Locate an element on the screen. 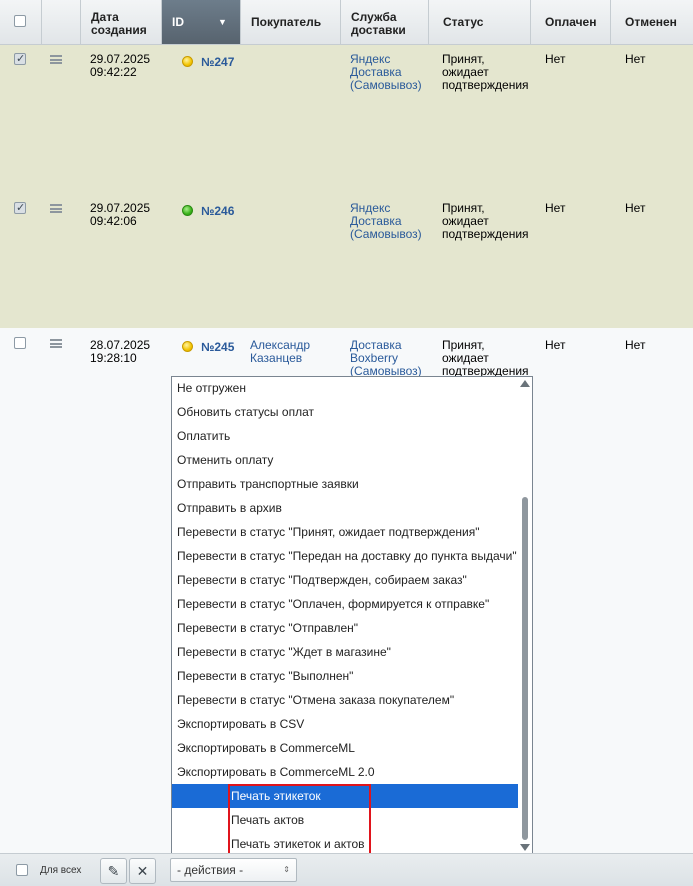 This screenshot has height=886, width=693. order-id-link: №245 is located at coordinates (217, 347).